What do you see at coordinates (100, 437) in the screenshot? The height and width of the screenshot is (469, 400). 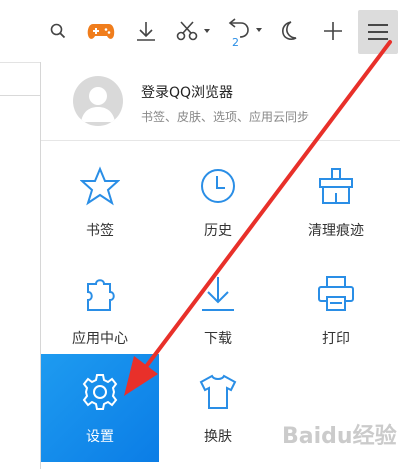 I see `menu-item-label: 设置` at bounding box center [100, 437].